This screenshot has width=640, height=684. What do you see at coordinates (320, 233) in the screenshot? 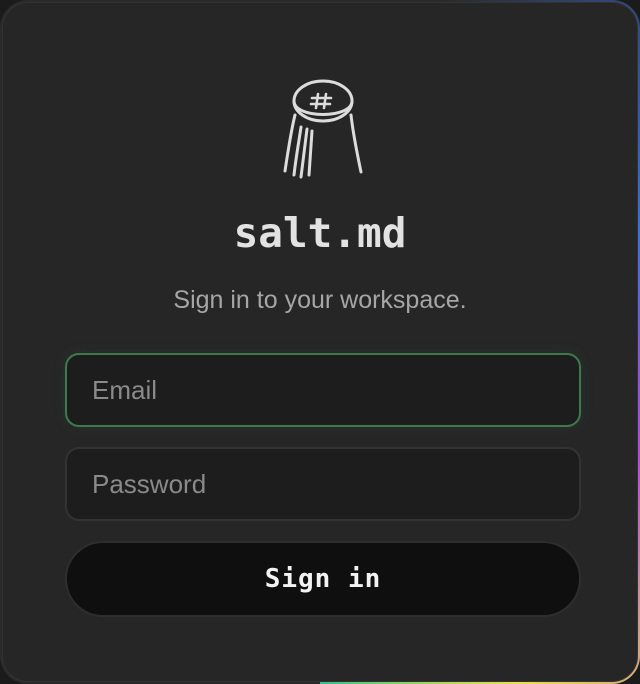
I see `app-title: salt.md` at bounding box center [320, 233].